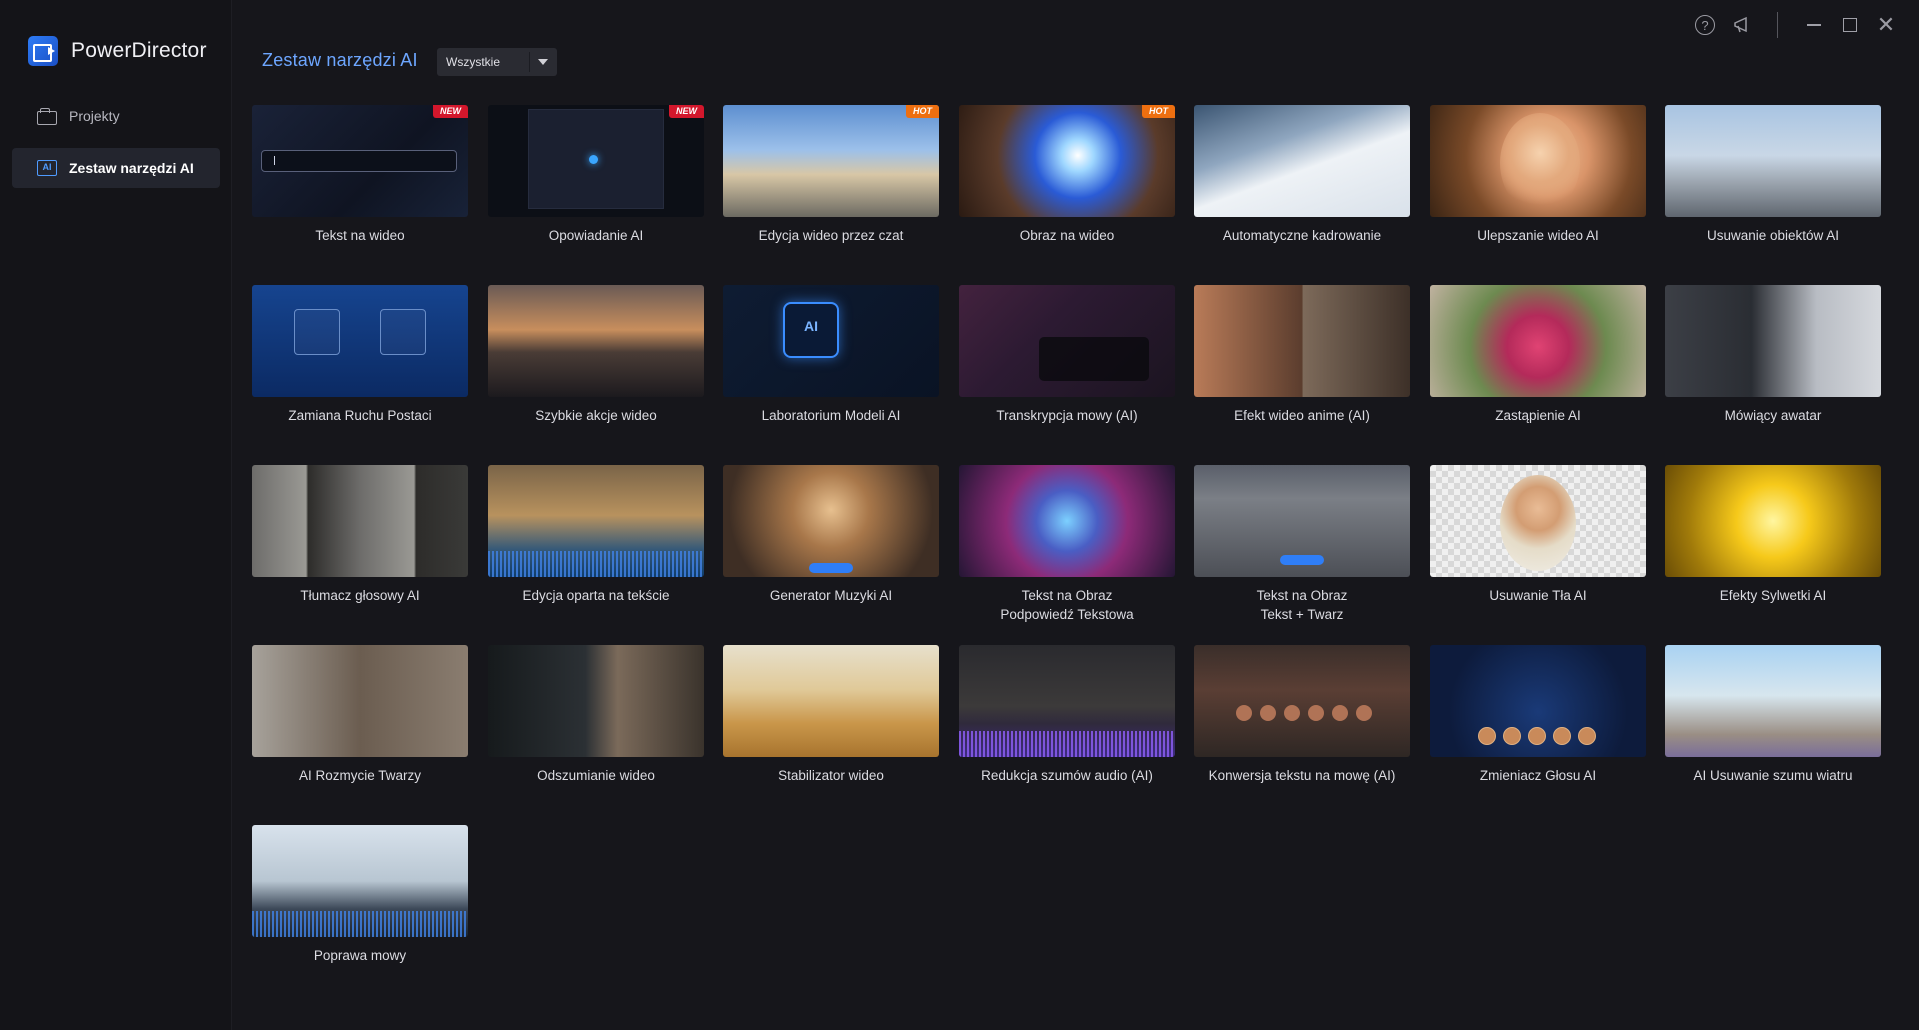  I want to click on tool-label: Tekst na Obraz Tekst + Twarz, so click(1302, 605).